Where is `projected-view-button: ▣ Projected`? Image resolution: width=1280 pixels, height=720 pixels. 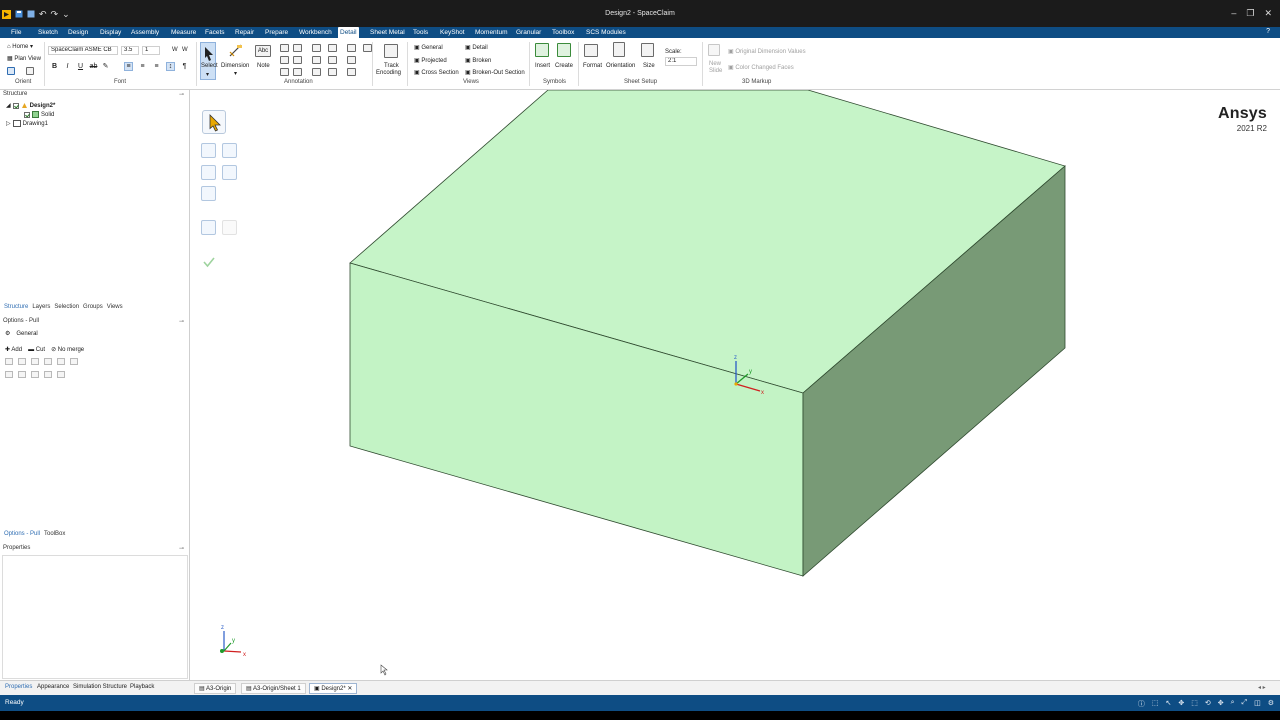
projected-view-button: ▣ Projected is located at coordinates (430, 60).